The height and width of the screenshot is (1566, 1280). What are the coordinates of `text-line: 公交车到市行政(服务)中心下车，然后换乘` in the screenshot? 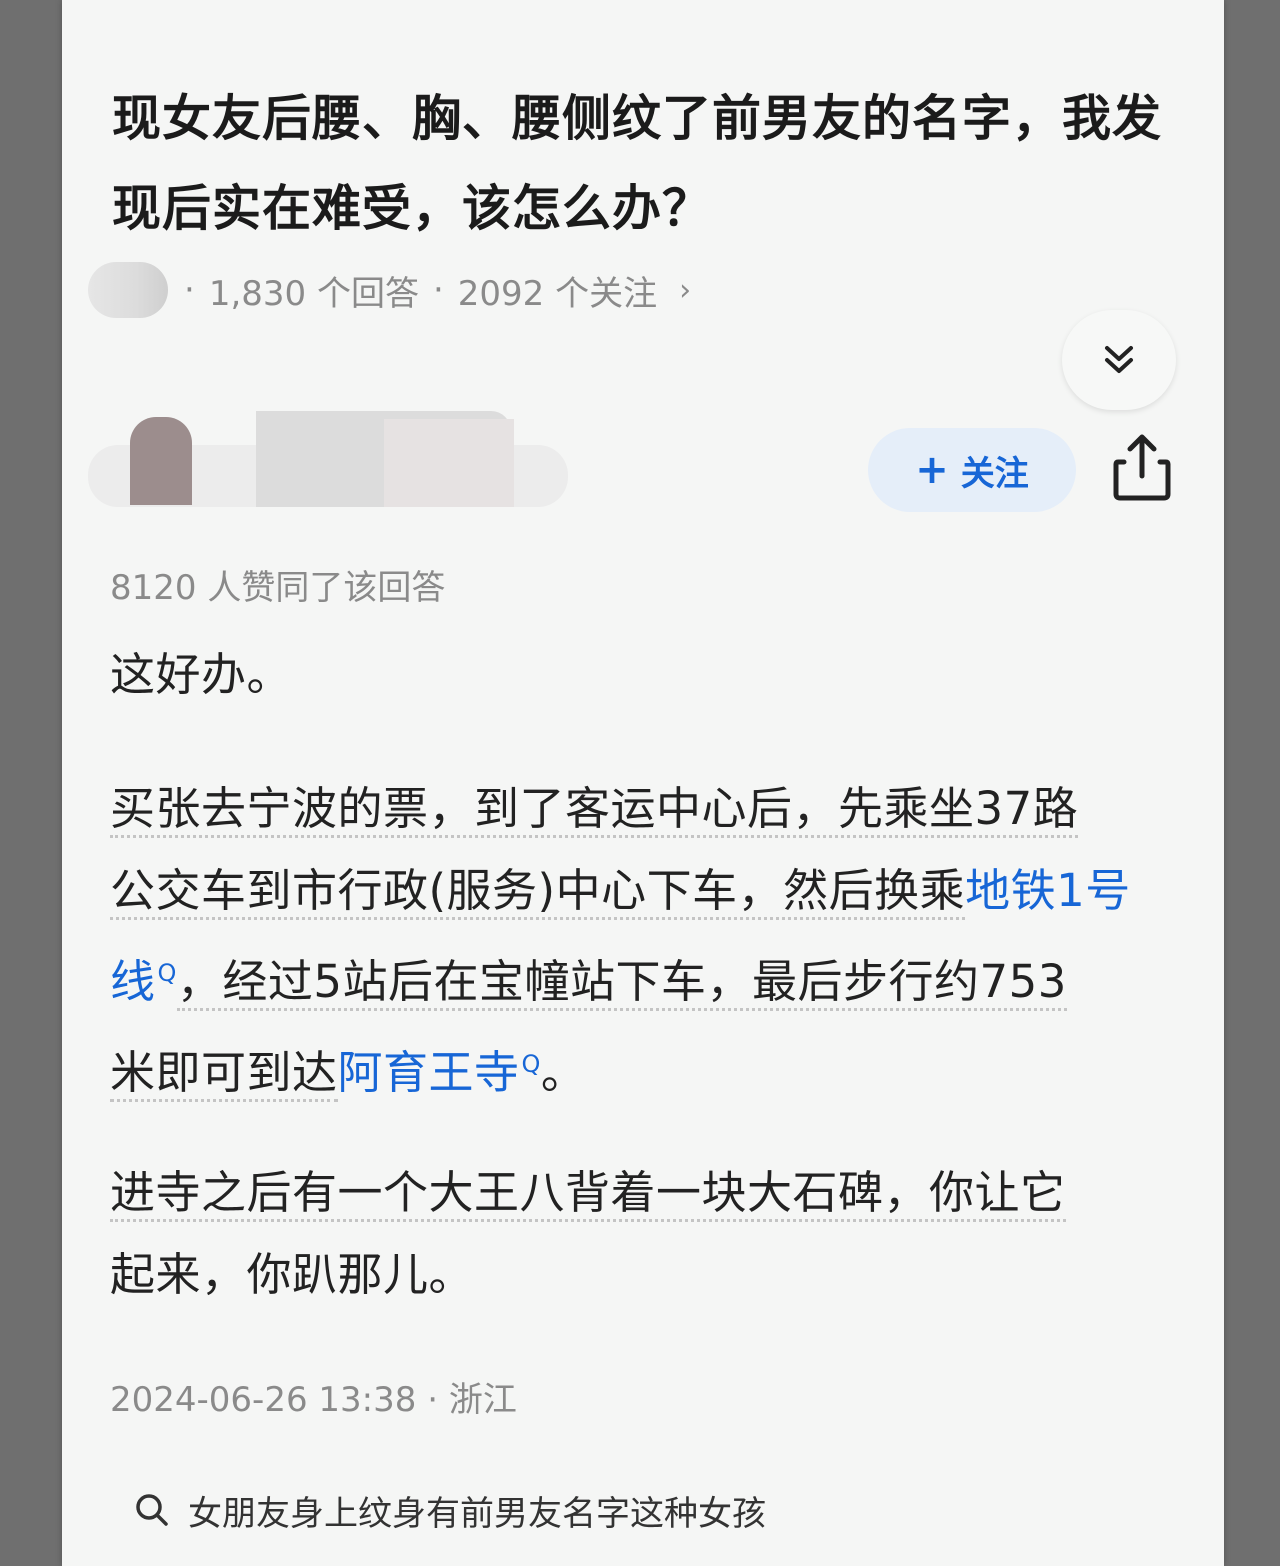 It's located at (538, 892).